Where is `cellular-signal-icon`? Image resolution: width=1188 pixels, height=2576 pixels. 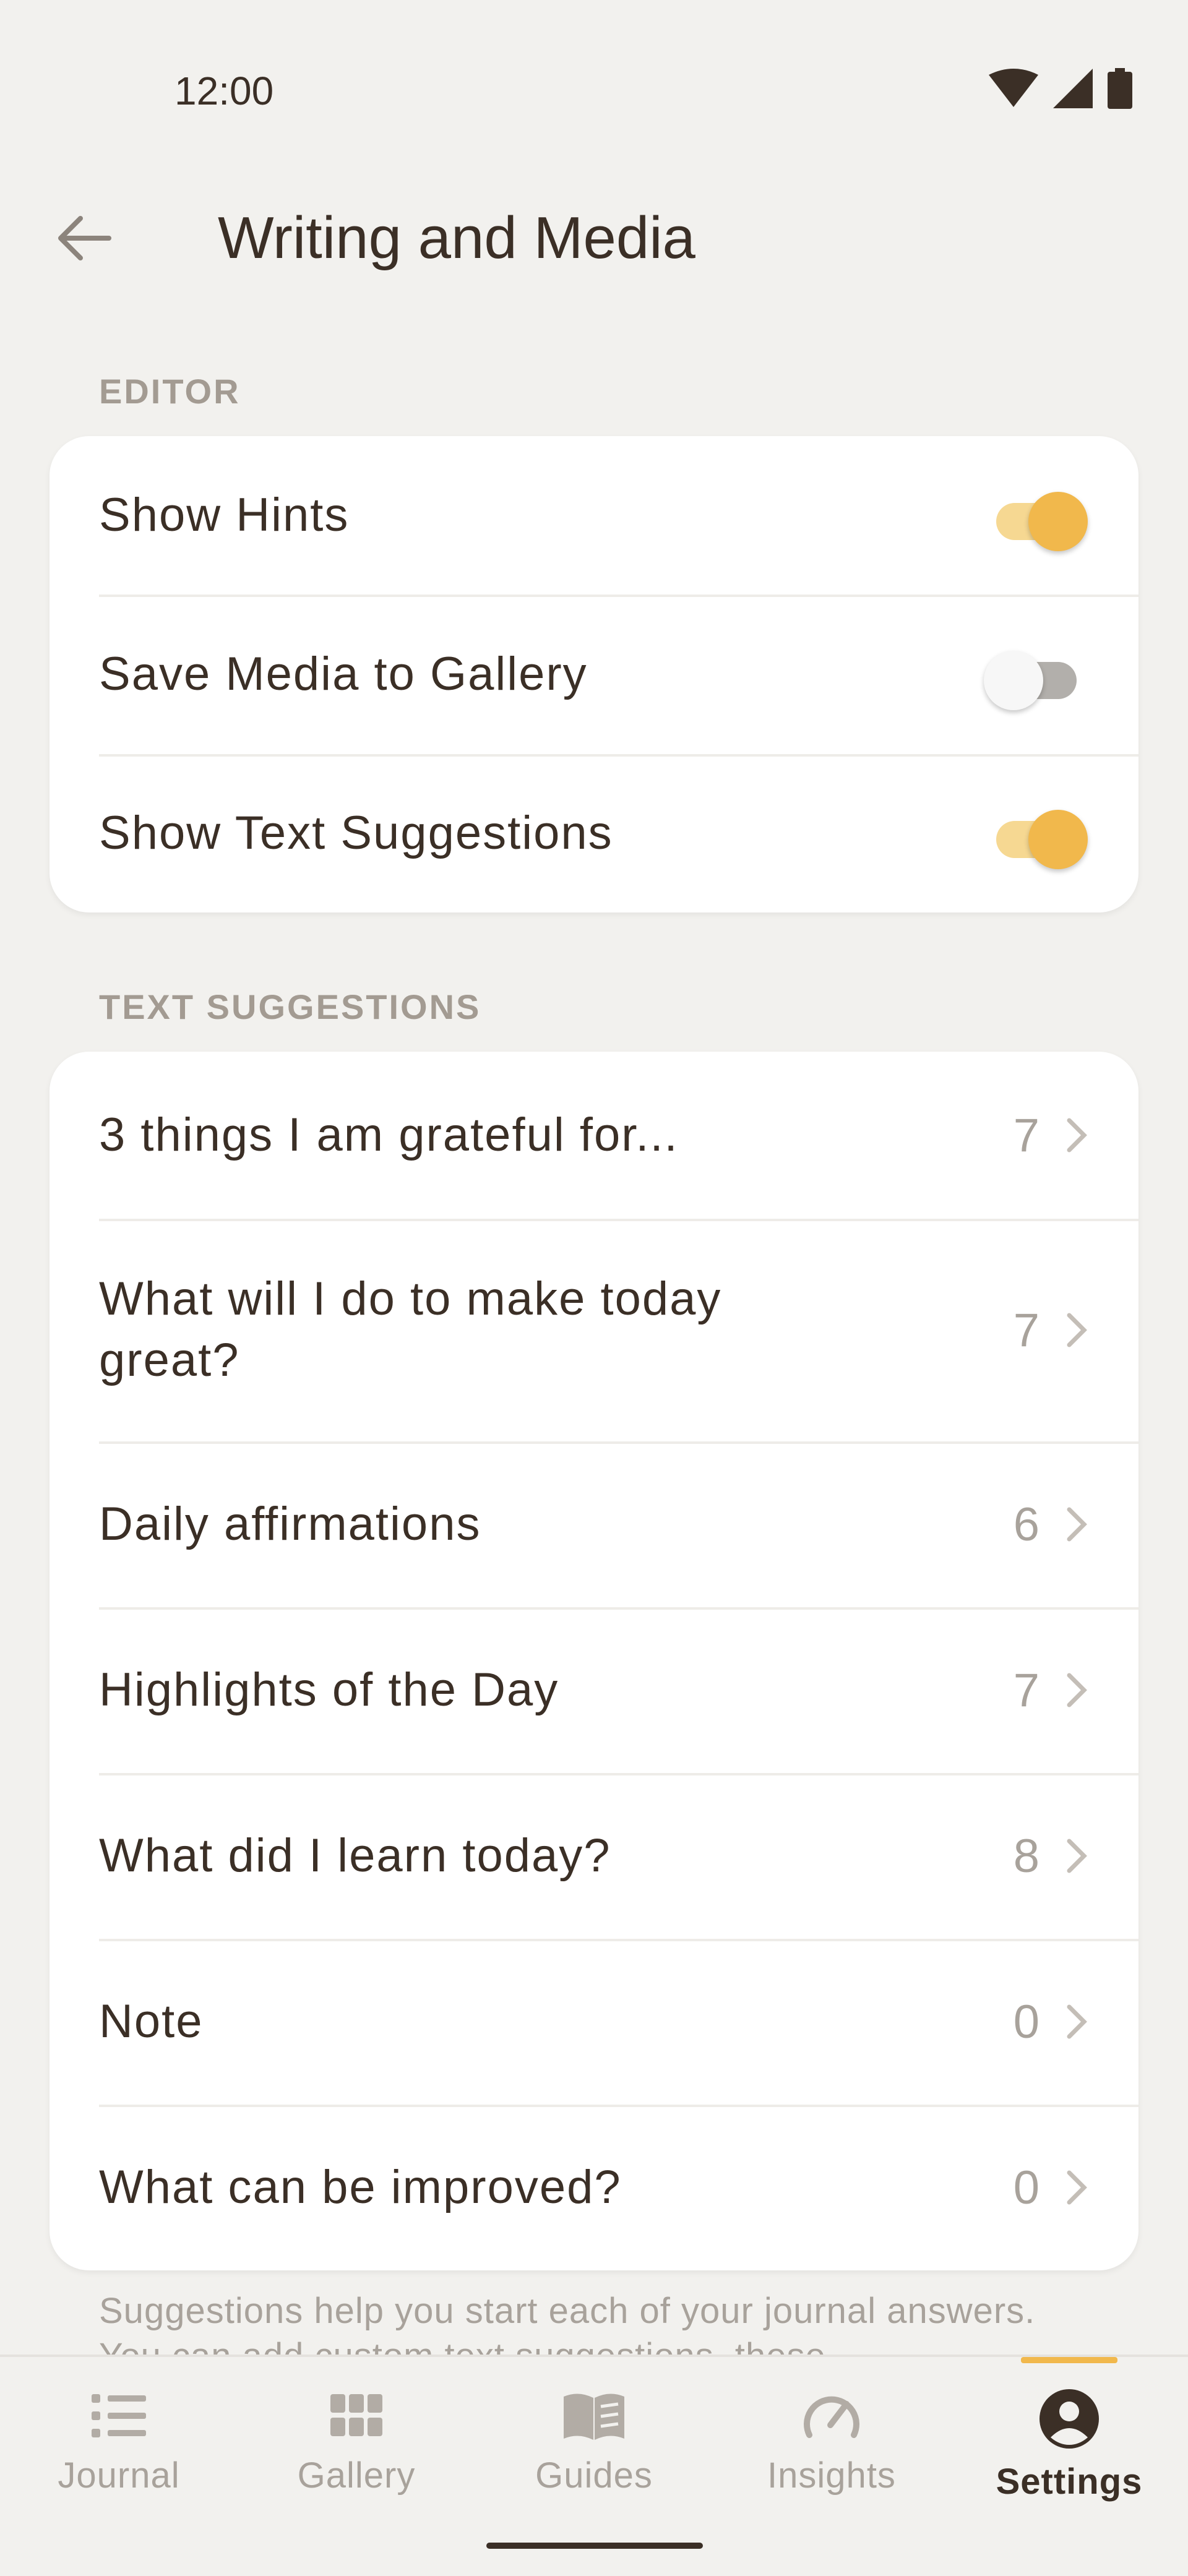
cellular-signal-icon is located at coordinates (1073, 88).